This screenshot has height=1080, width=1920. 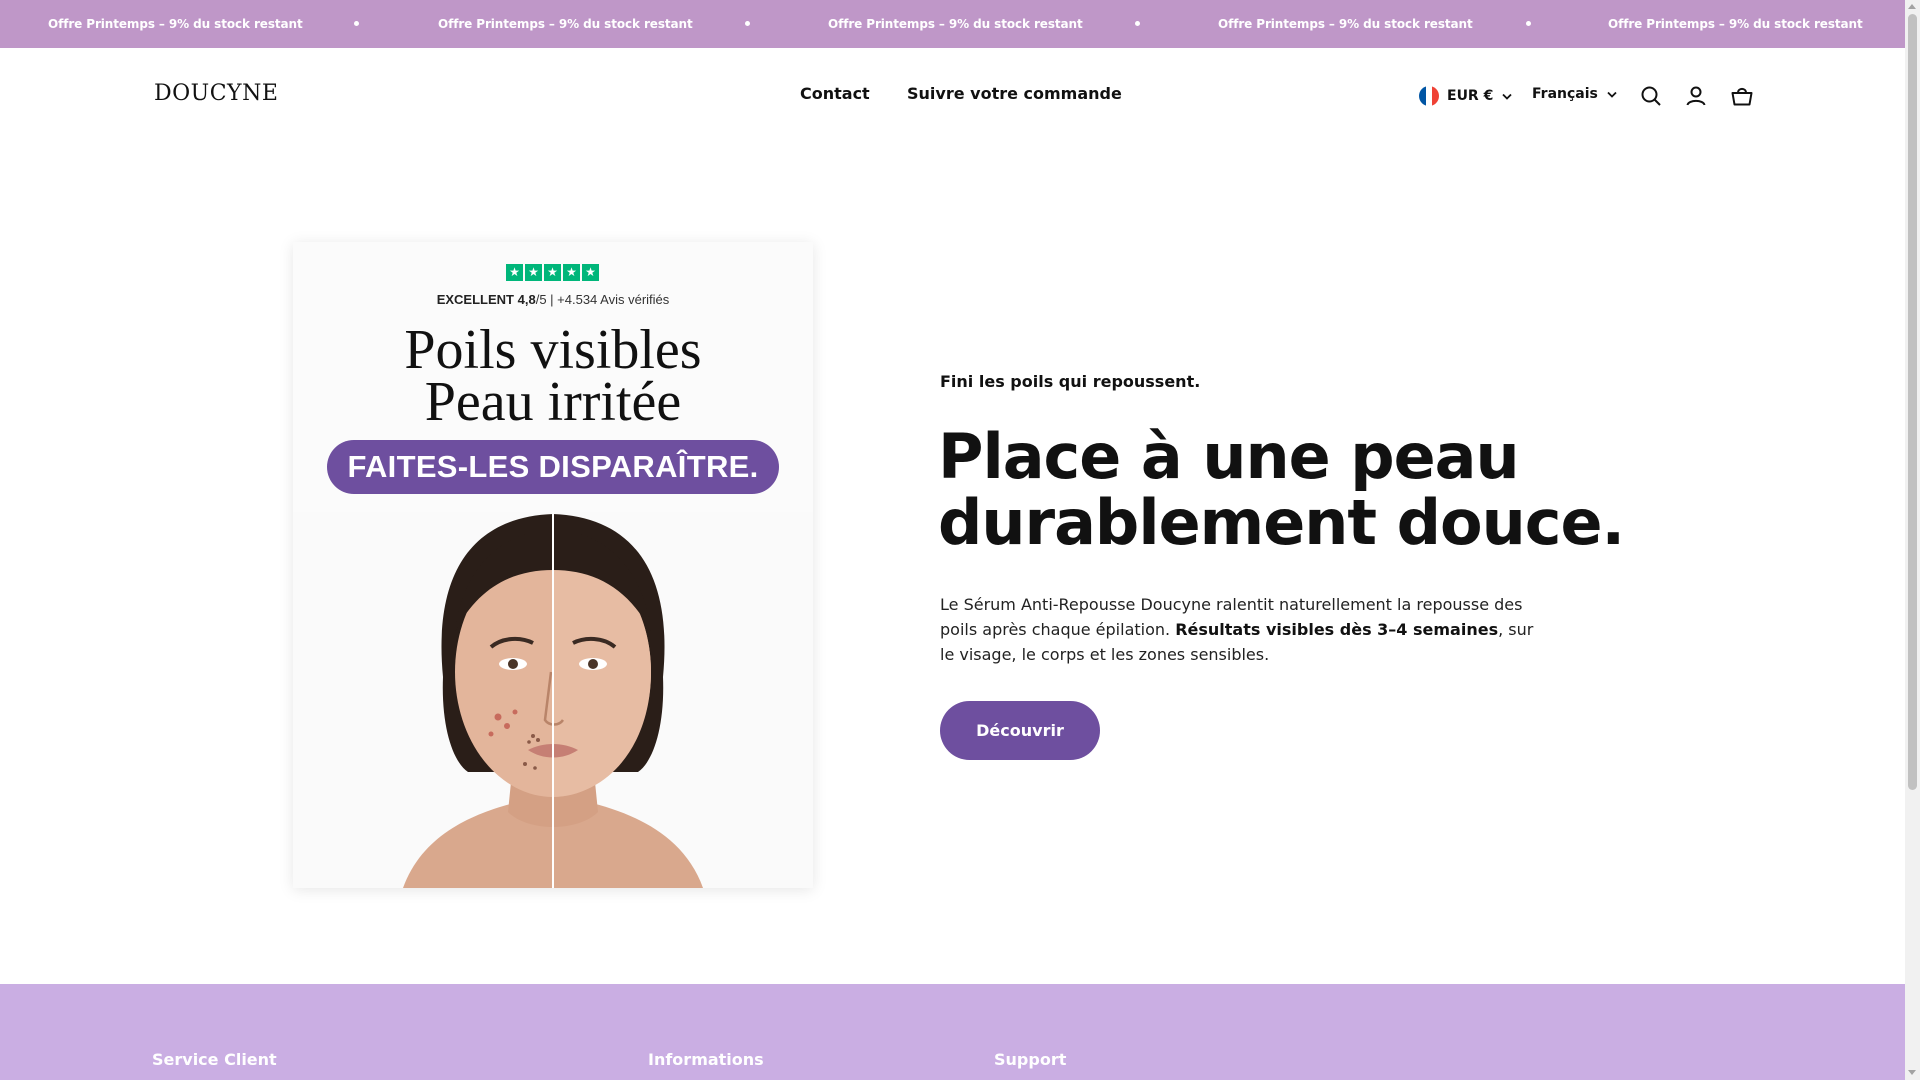 I want to click on image-headline-line1: Poils visibles, so click(x=553, y=350).